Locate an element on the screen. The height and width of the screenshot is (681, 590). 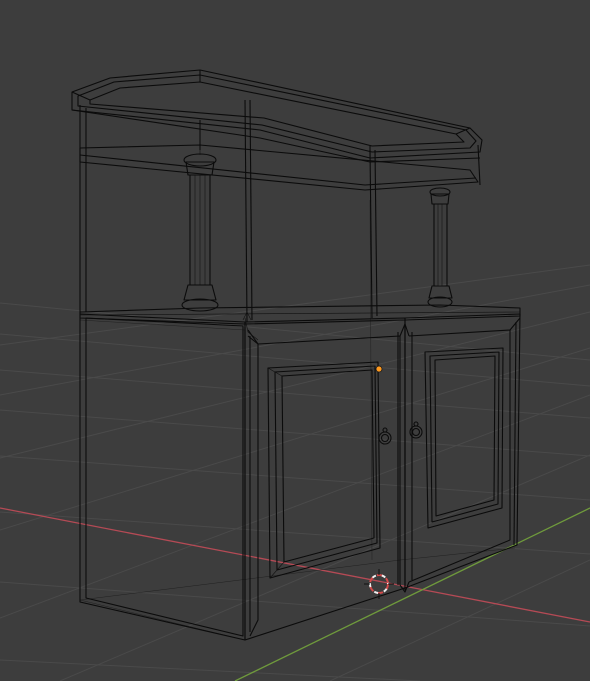
origin-dot-icon is located at coordinates (379, 369).